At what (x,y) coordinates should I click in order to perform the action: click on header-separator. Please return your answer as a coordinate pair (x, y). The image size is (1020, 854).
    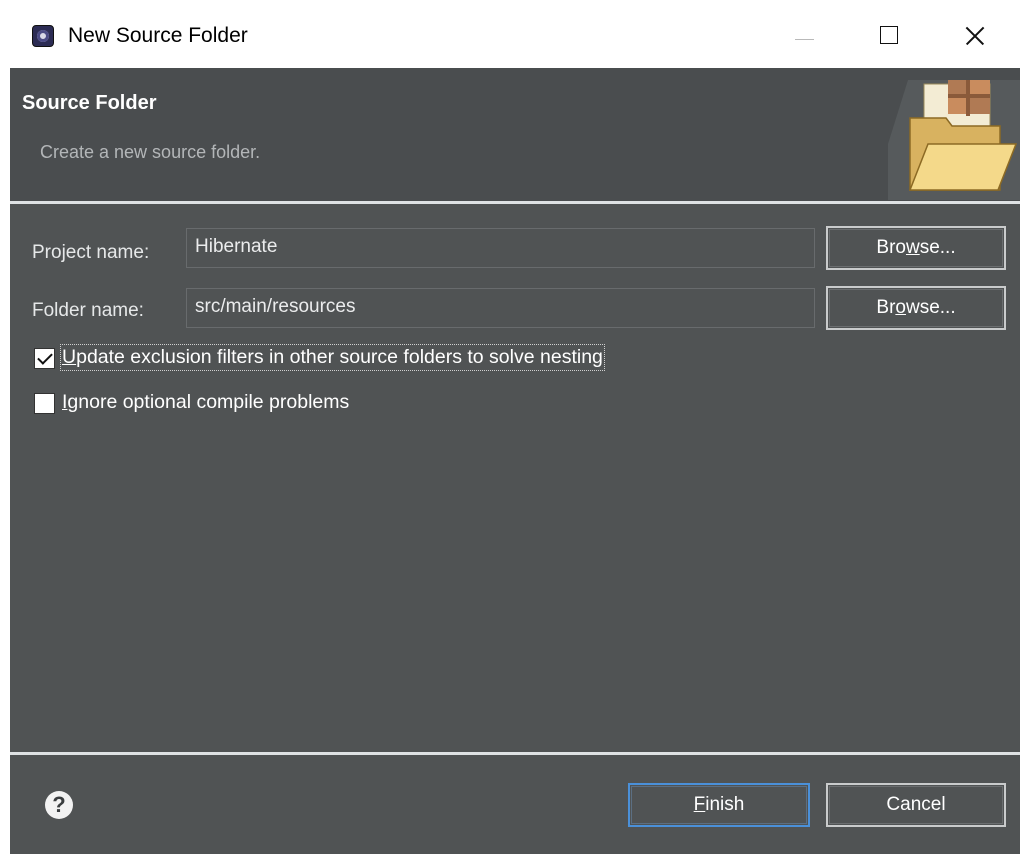
    Looking at the image, I should click on (515, 202).